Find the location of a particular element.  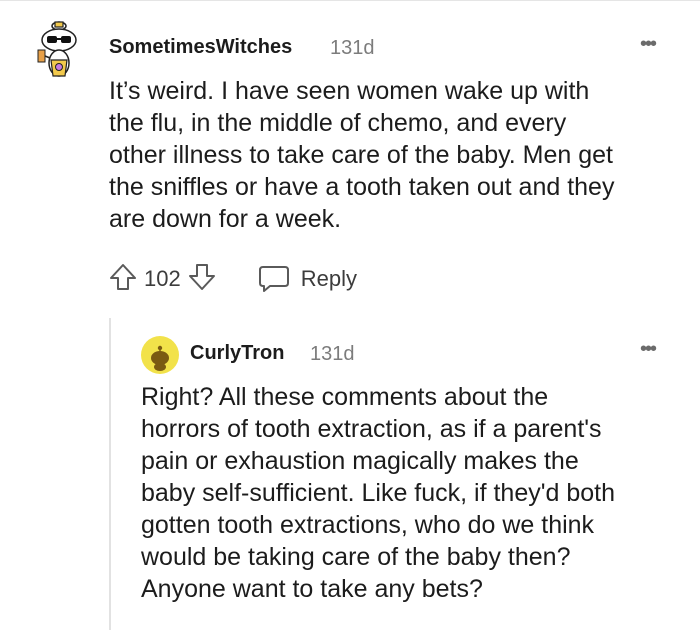

reply-label: Reply is located at coordinates (328, 278).